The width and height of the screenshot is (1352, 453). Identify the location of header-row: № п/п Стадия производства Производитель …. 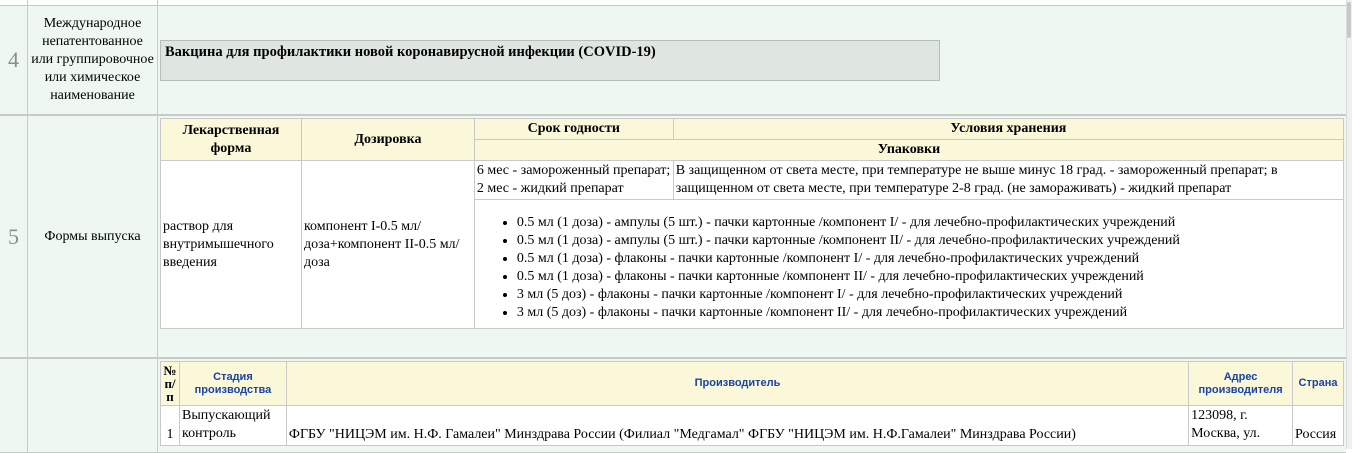
(752, 383).